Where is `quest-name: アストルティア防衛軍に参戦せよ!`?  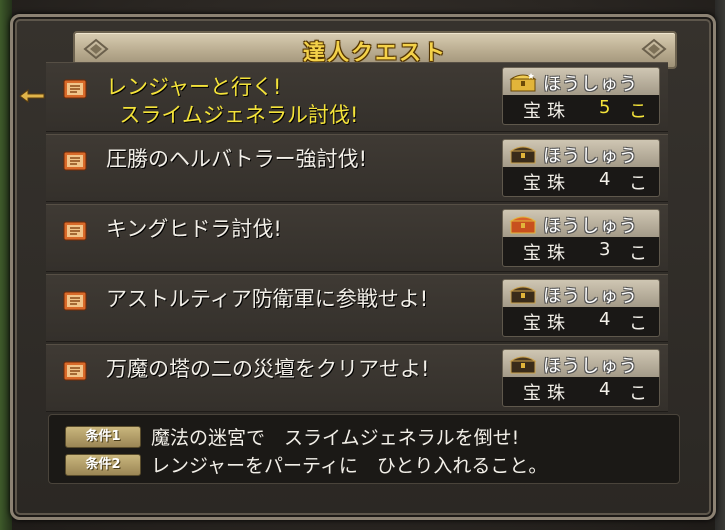 quest-name: アストルティア防衛軍に参戦せよ! is located at coordinates (267, 299).